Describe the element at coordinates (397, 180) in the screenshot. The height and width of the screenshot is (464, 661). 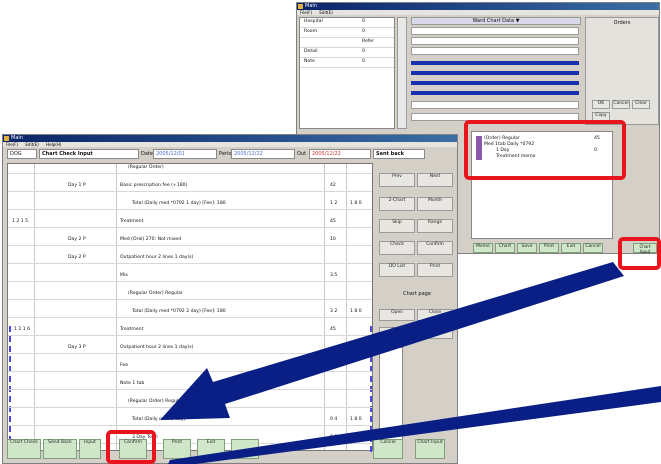
I see `prev-button: Prev` at that location.